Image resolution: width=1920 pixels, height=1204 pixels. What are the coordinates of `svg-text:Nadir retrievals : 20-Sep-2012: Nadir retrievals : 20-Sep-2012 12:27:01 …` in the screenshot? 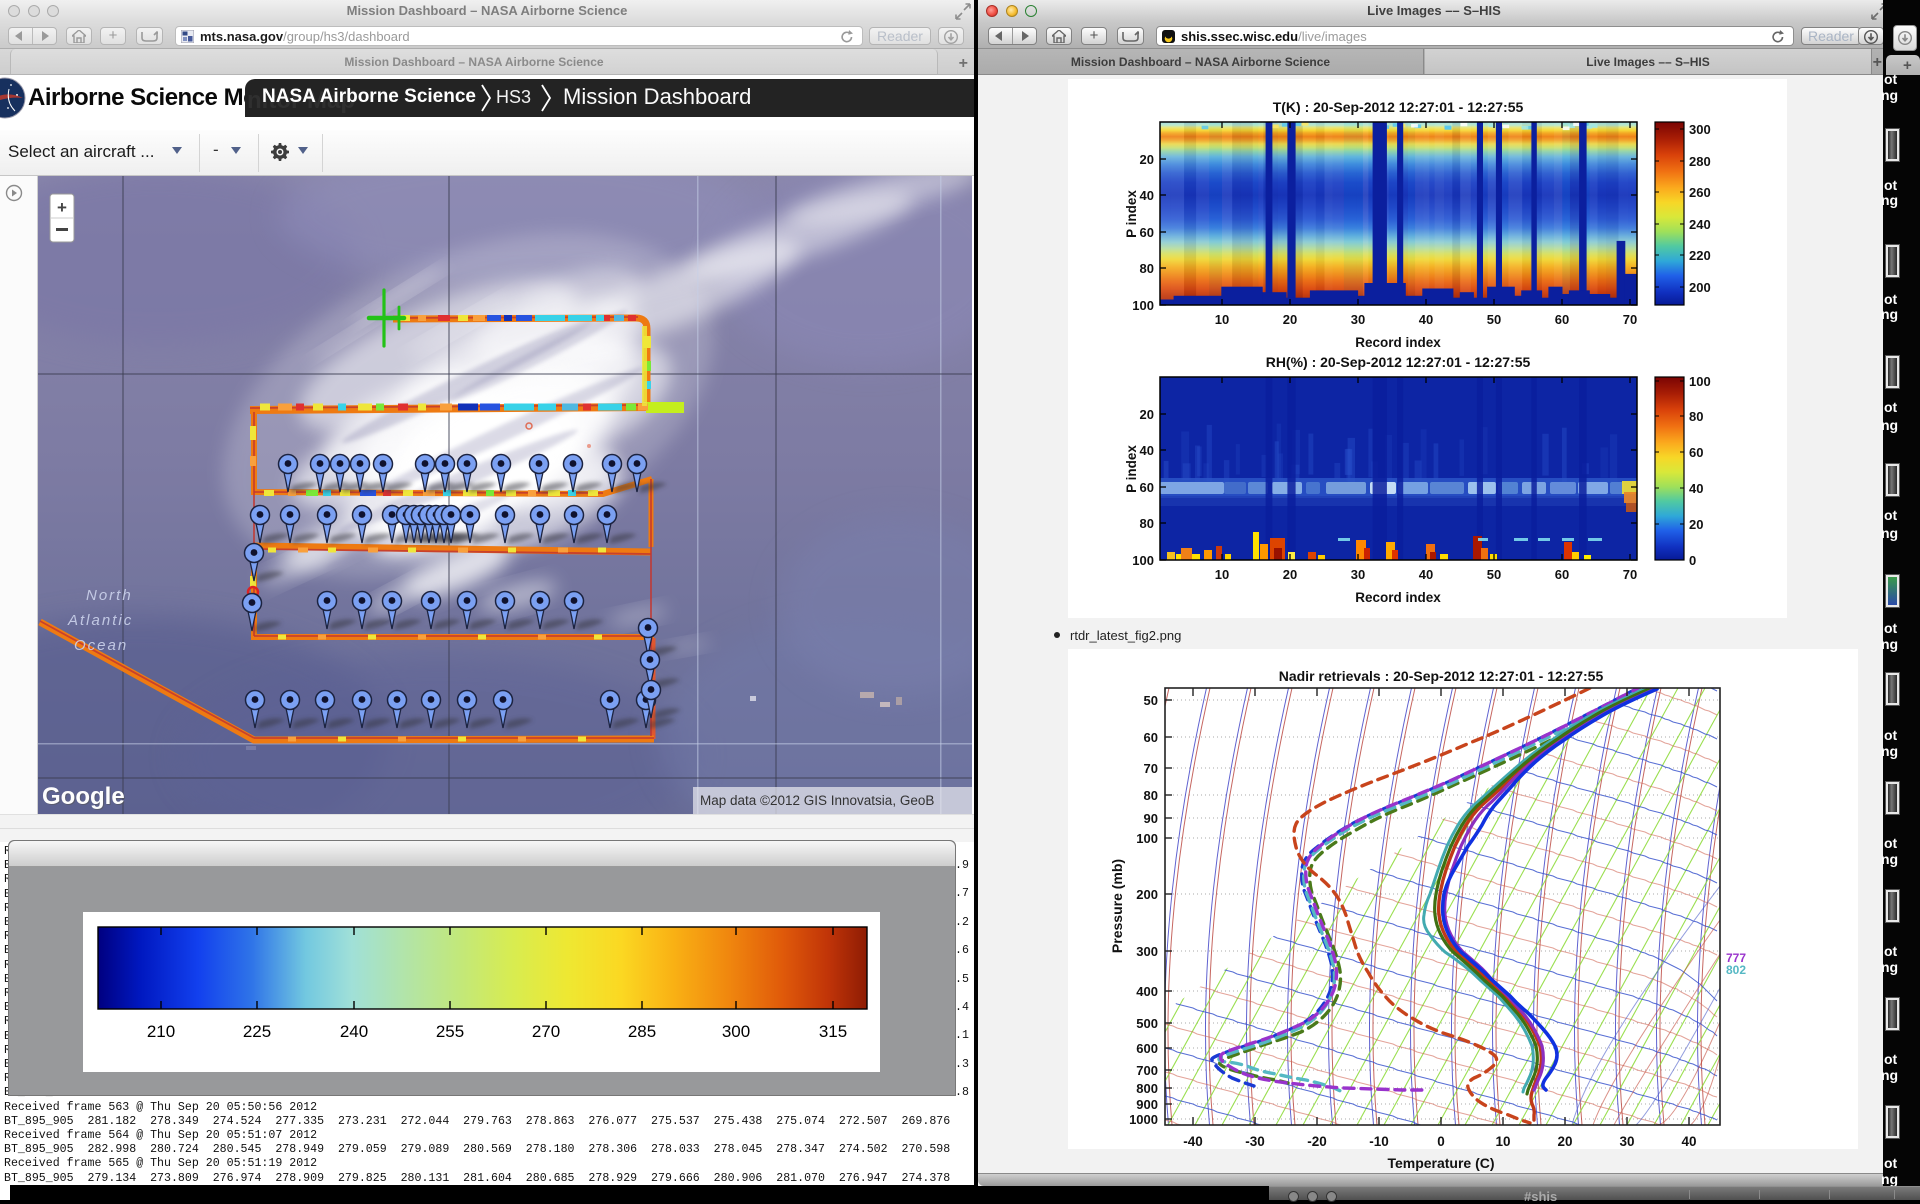 It's located at (1441, 676).